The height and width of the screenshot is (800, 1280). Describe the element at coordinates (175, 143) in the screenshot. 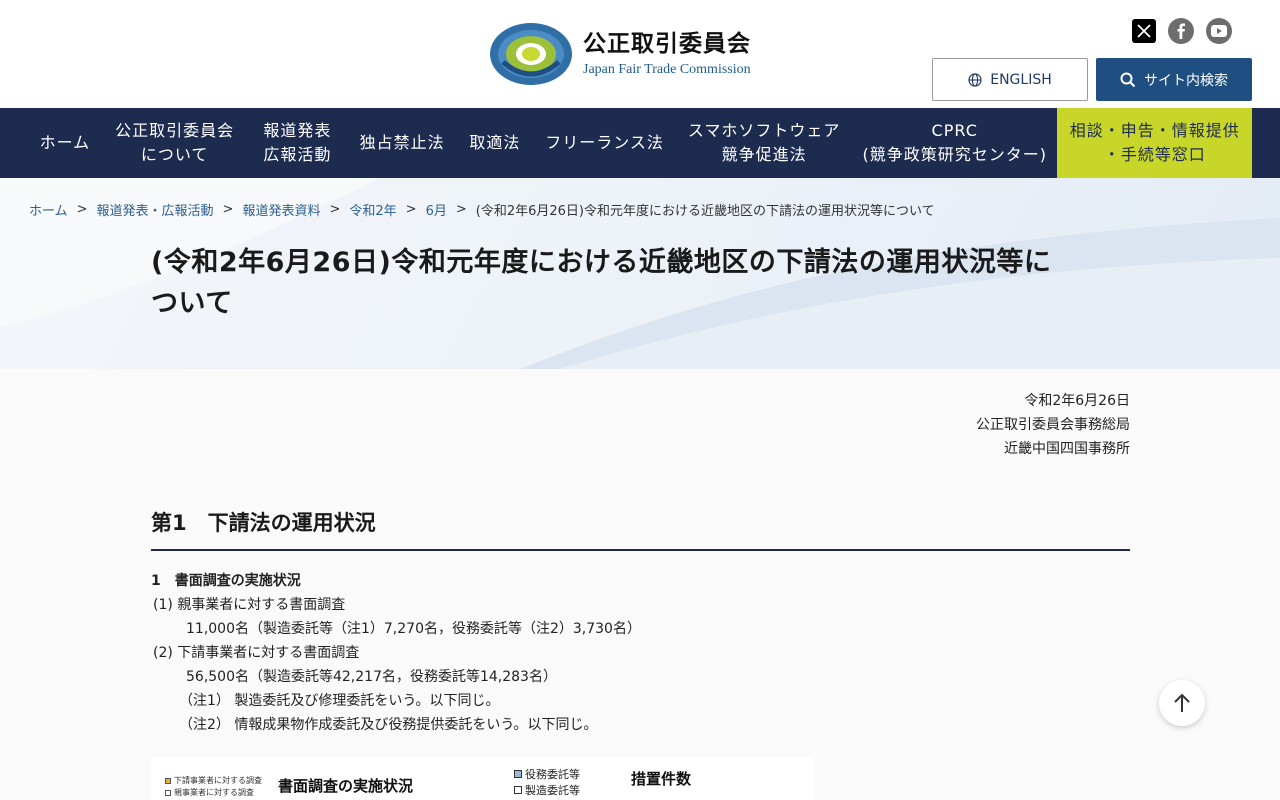

I see `nav-about: 公正取引委員会 について` at that location.